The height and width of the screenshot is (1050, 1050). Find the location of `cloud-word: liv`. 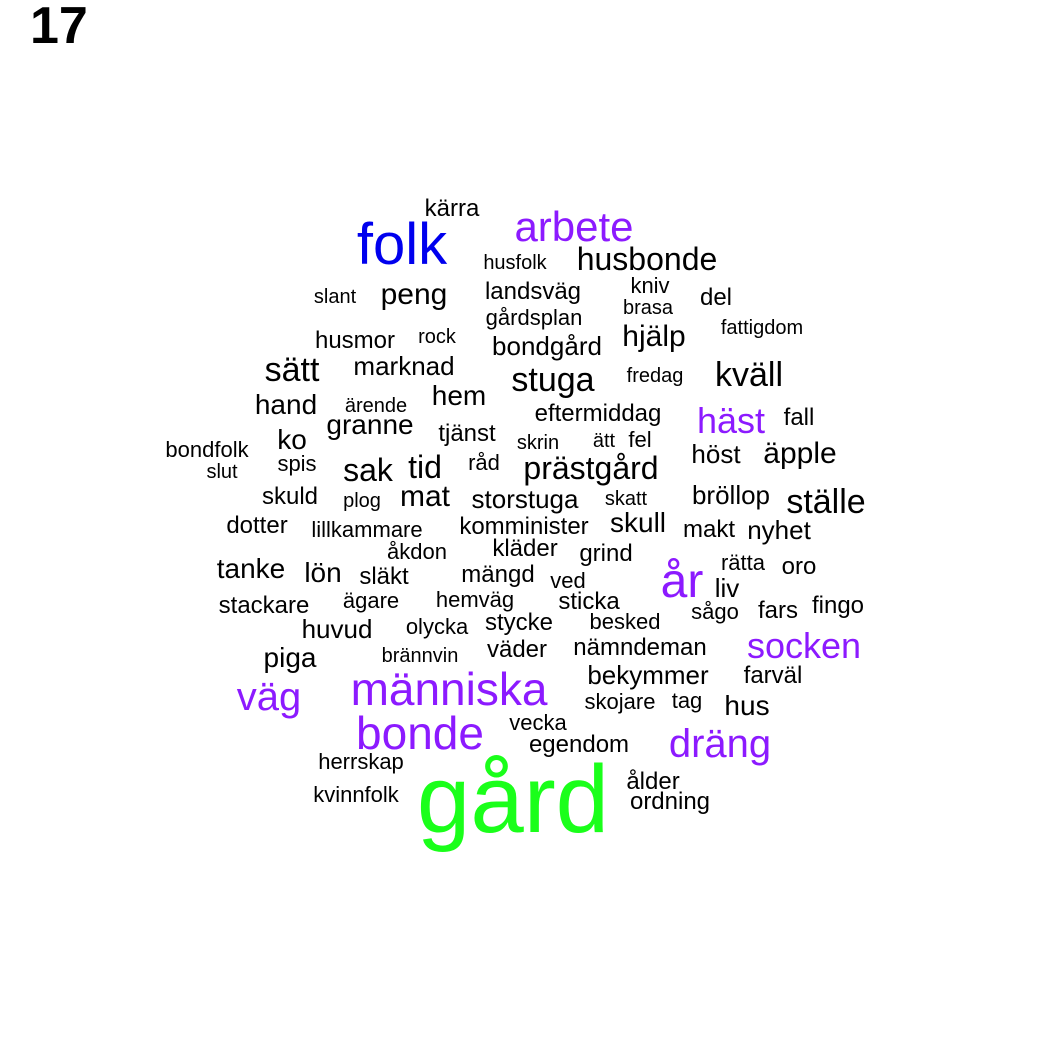

cloud-word: liv is located at coordinates (727, 588).